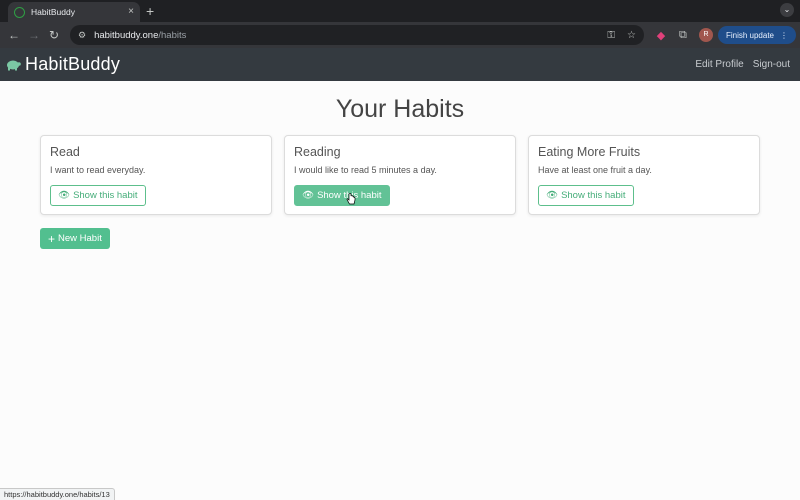  Describe the element at coordinates (54, 35) in the screenshot. I see `reload-icon: ↻` at that location.